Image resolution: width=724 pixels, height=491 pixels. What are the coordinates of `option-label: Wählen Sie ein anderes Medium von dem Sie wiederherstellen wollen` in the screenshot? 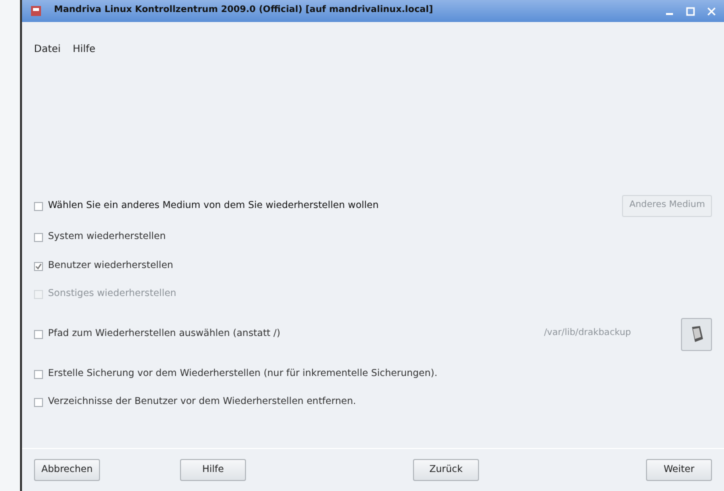 It's located at (213, 205).